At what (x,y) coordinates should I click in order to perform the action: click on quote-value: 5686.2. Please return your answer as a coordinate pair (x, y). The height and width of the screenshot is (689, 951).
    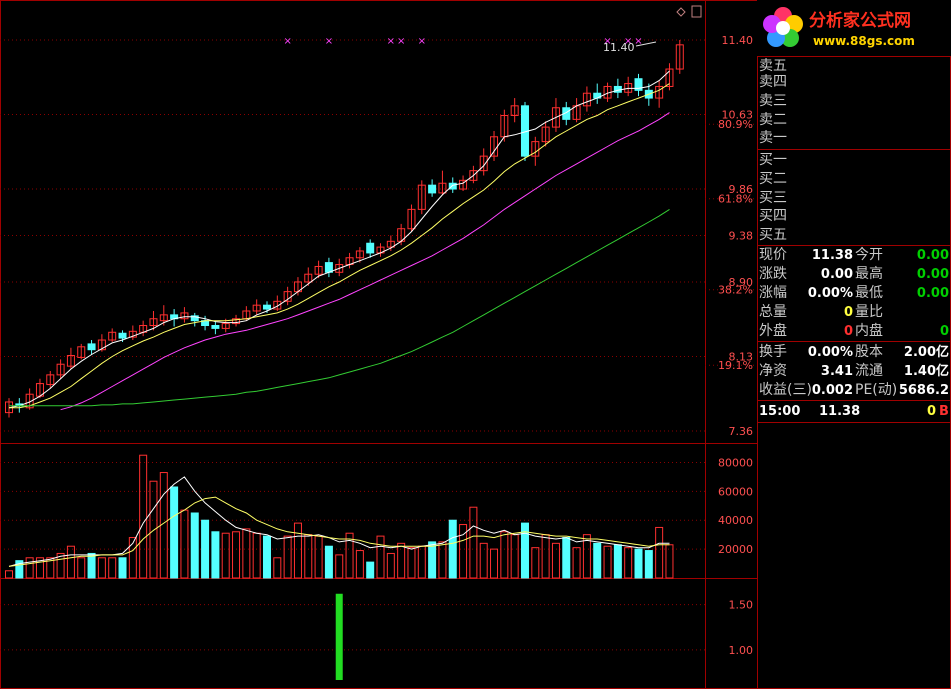
    Looking at the image, I should click on (923, 390).